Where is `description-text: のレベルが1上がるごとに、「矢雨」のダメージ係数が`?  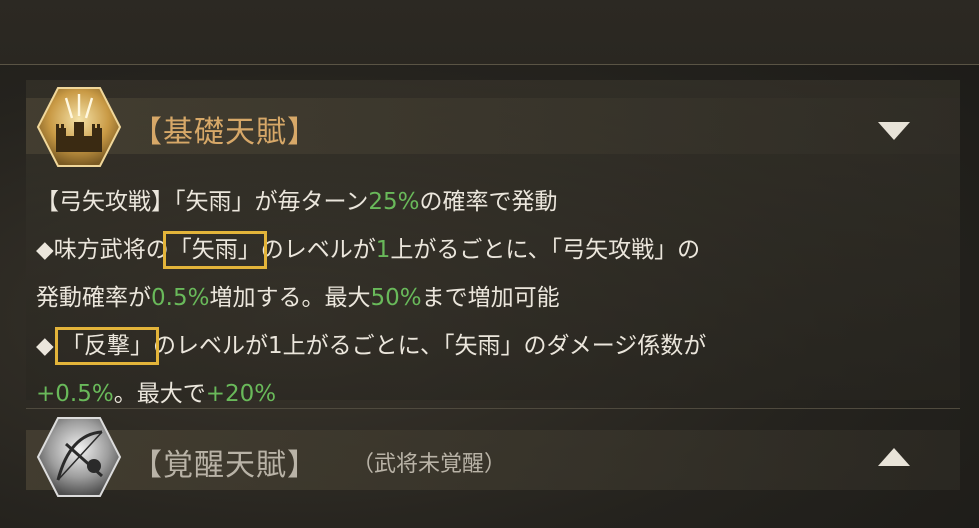
description-text: のレベルが1上がるごとに、「矢雨」のダメージ係数が is located at coordinates (430, 346).